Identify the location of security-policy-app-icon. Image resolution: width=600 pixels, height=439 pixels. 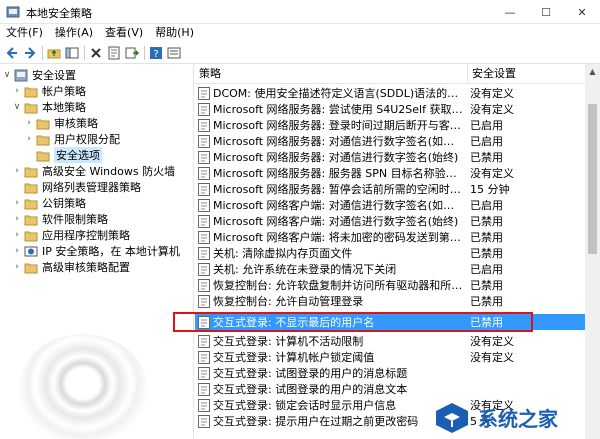
(13, 12).